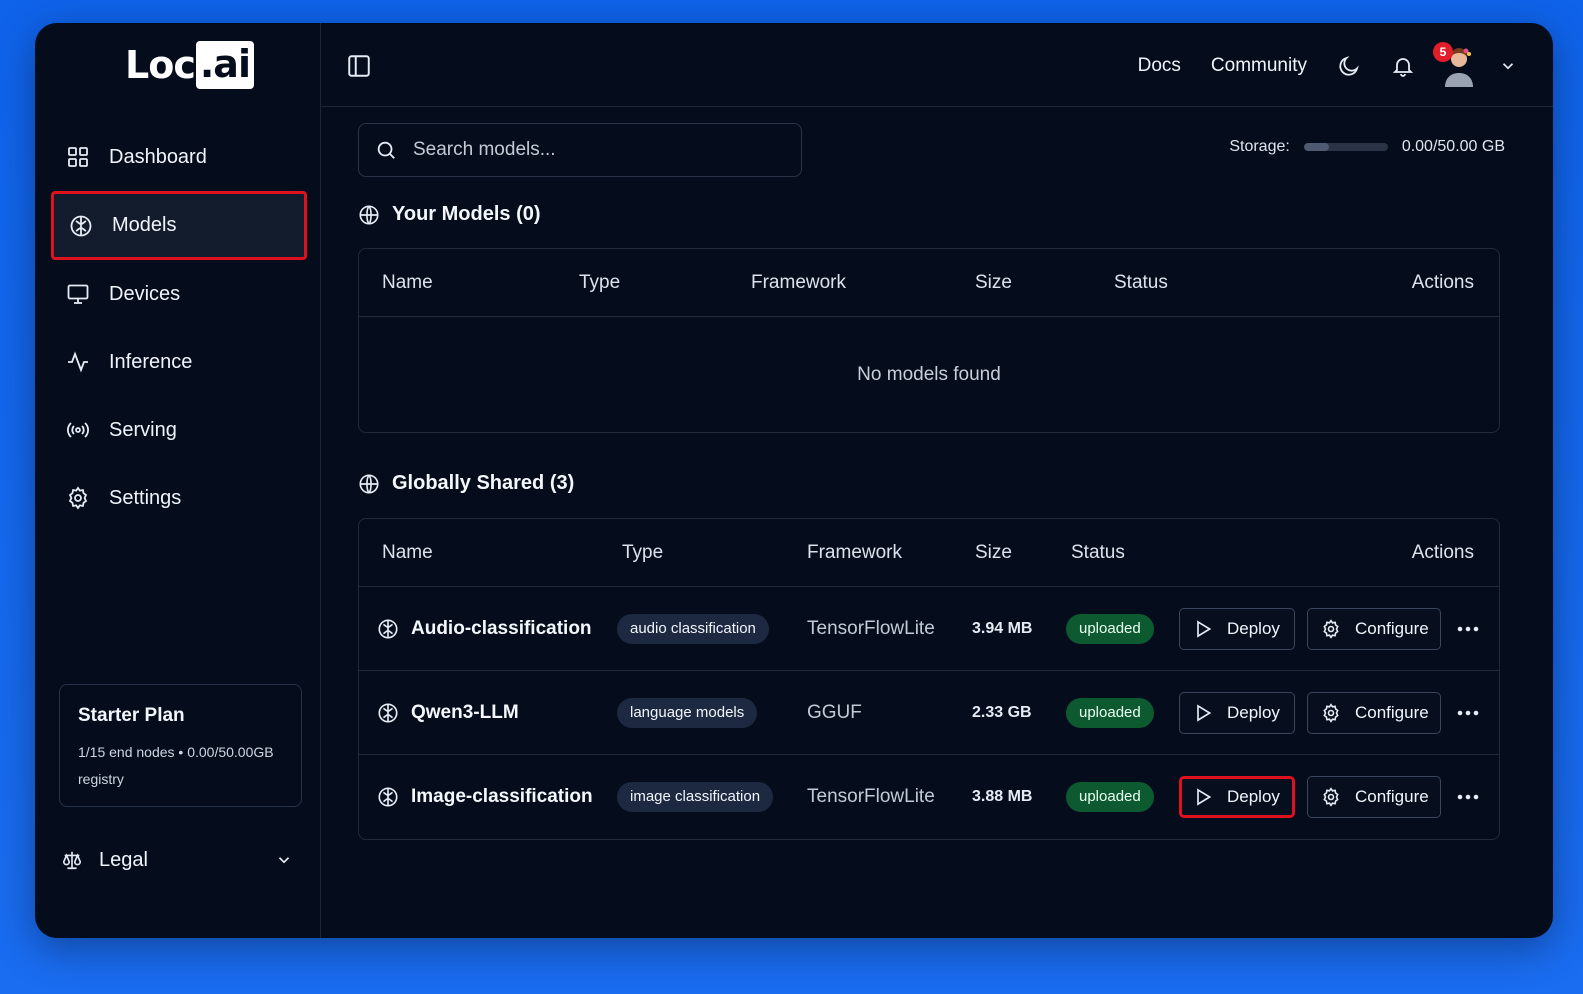 This screenshot has width=1583, height=994. I want to click on type-tag: language models, so click(687, 713).